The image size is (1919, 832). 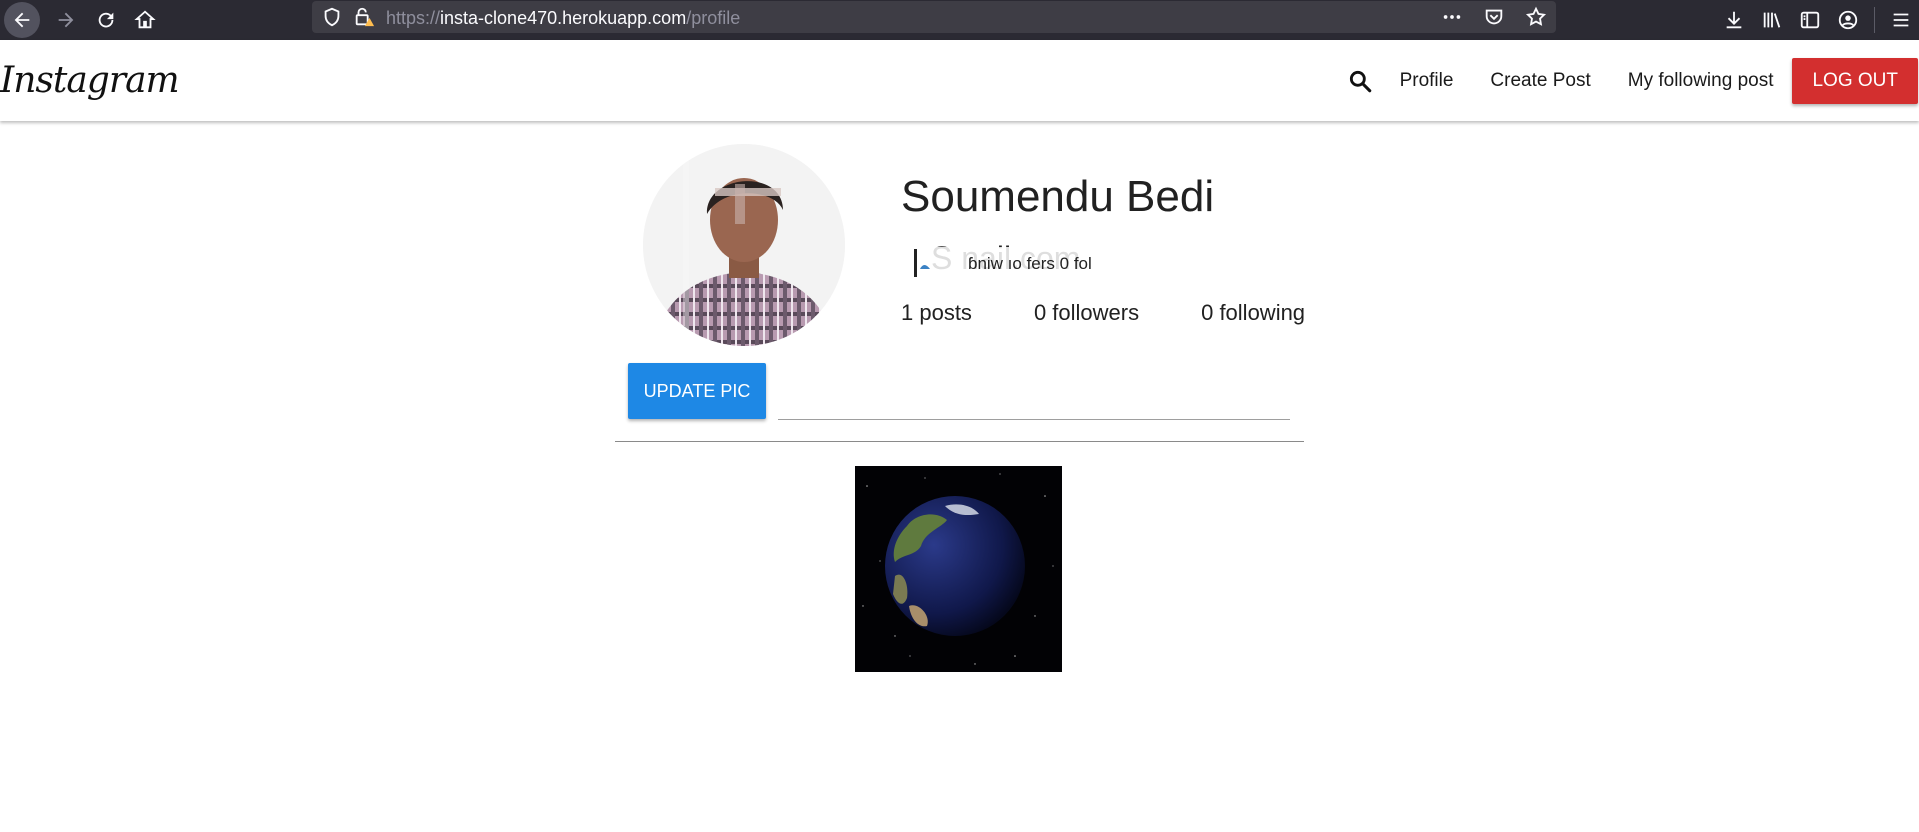 I want to click on avatar, so click(x=744, y=245).